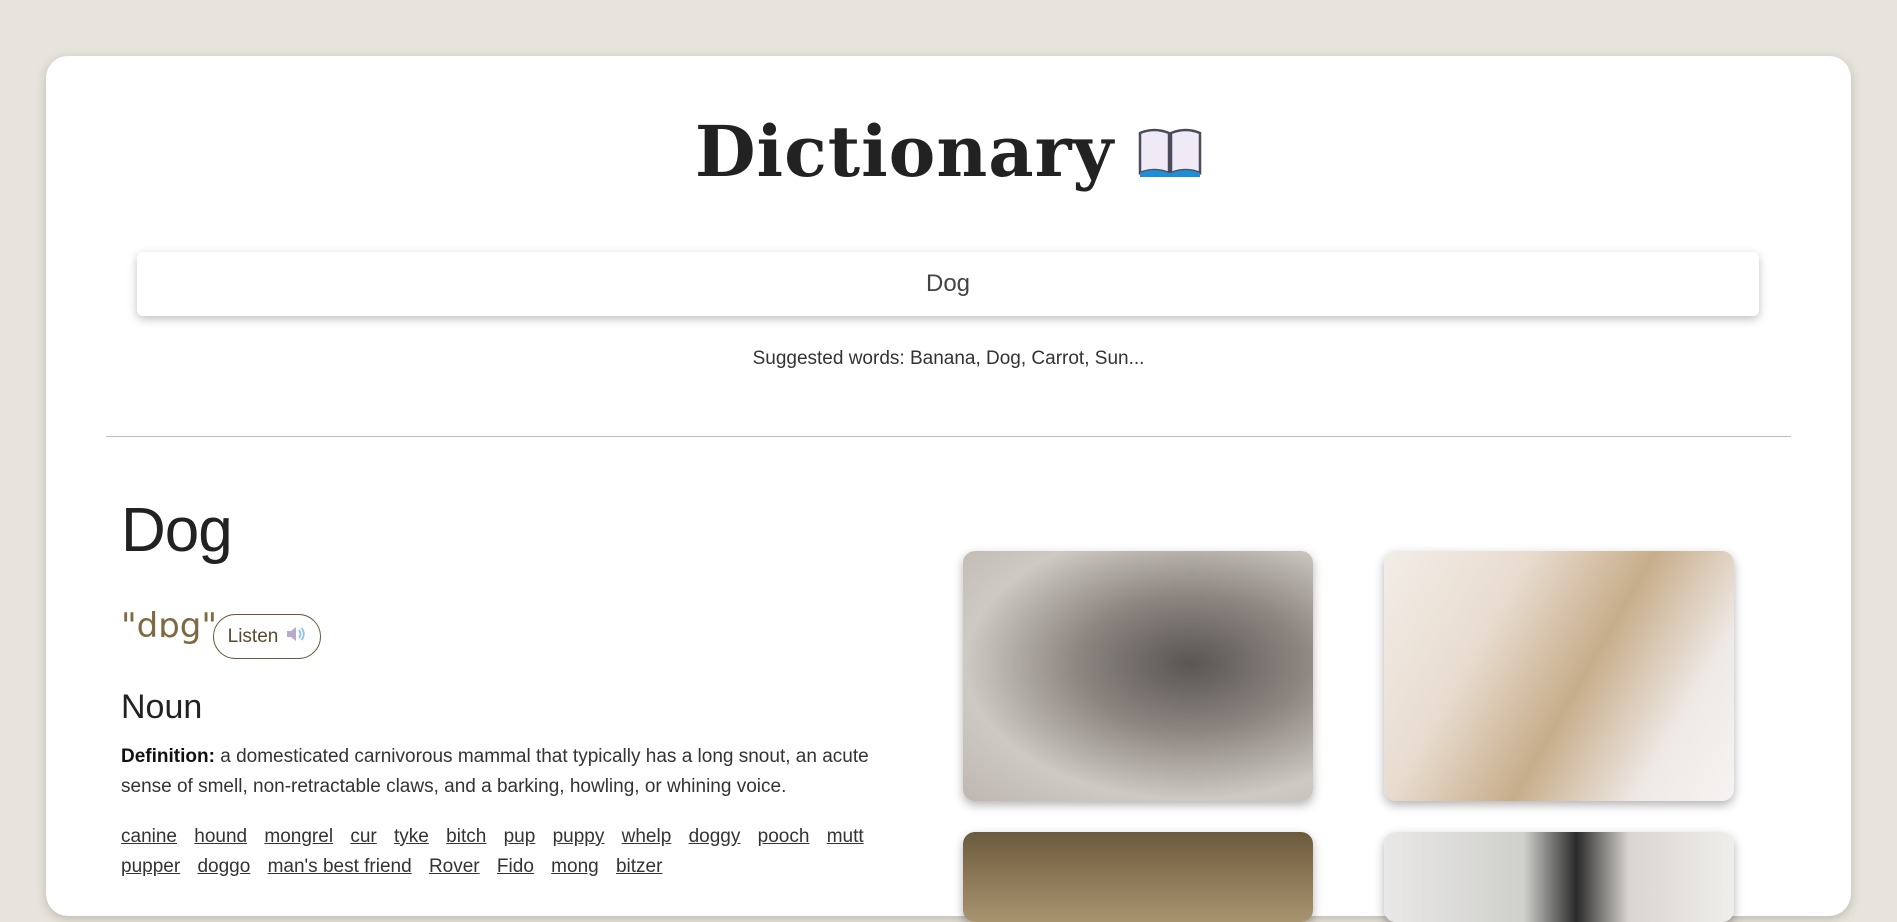 The image size is (1897, 922). Describe the element at coordinates (845, 836) in the screenshot. I see `synonym-link: mutt` at that location.